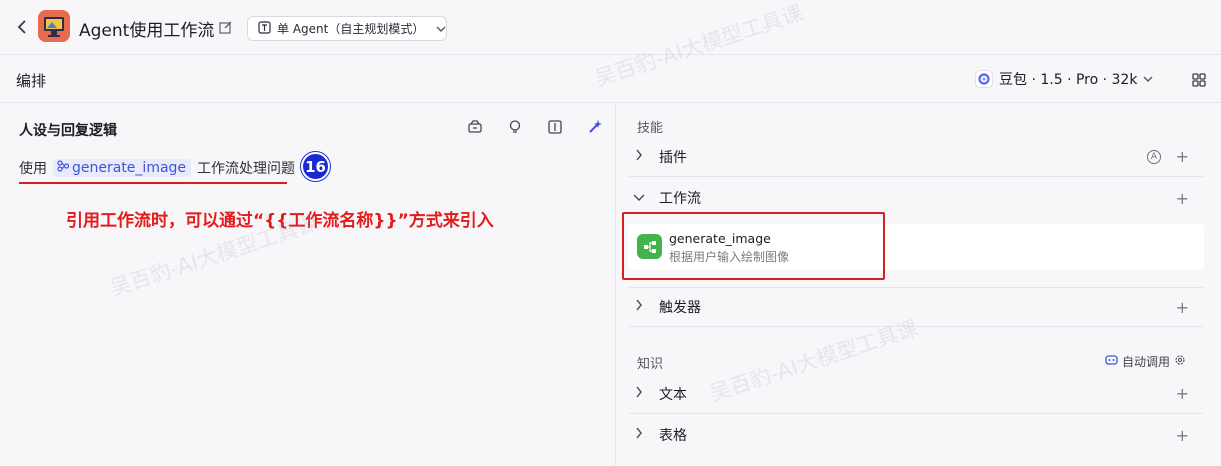 The height and width of the screenshot is (466, 1221). I want to click on persona-prompt: 使用 generate_image 工作流处理问题, so click(157, 168).